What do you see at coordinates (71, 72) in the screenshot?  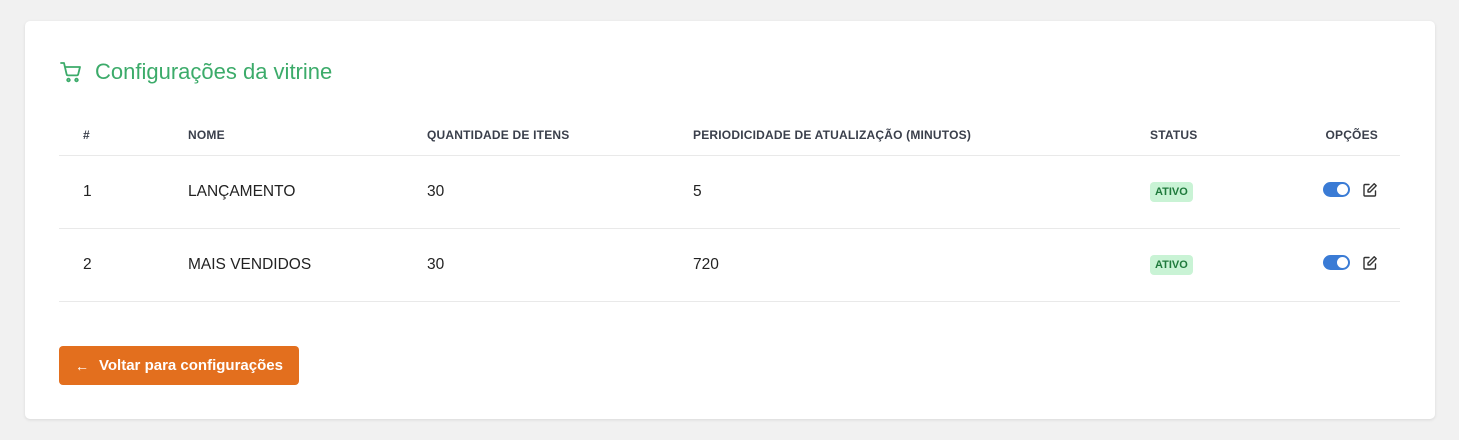 I see `cart-icon` at bounding box center [71, 72].